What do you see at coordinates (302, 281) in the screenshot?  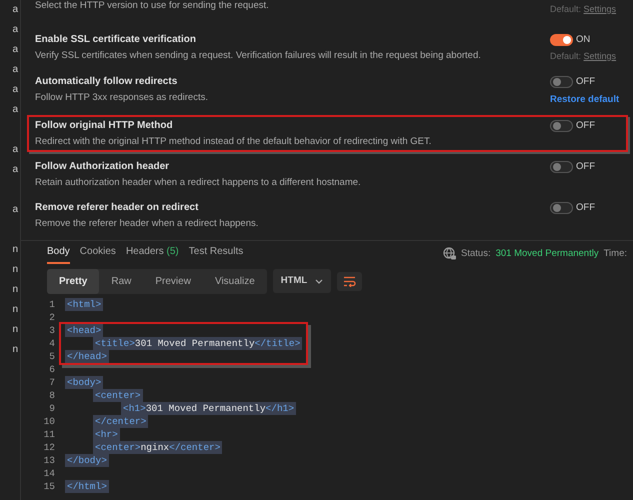 I see `format-dropdown: HTML` at bounding box center [302, 281].